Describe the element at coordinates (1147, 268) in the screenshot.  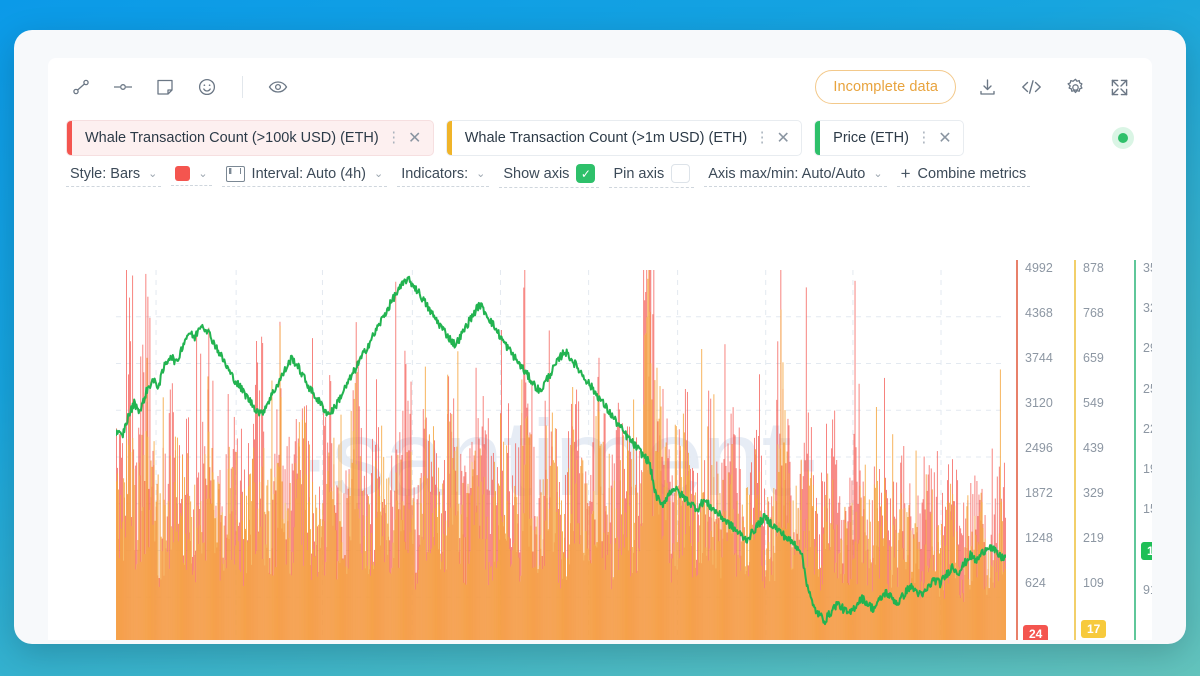
I see `axis-tick-label: 3562` at that location.